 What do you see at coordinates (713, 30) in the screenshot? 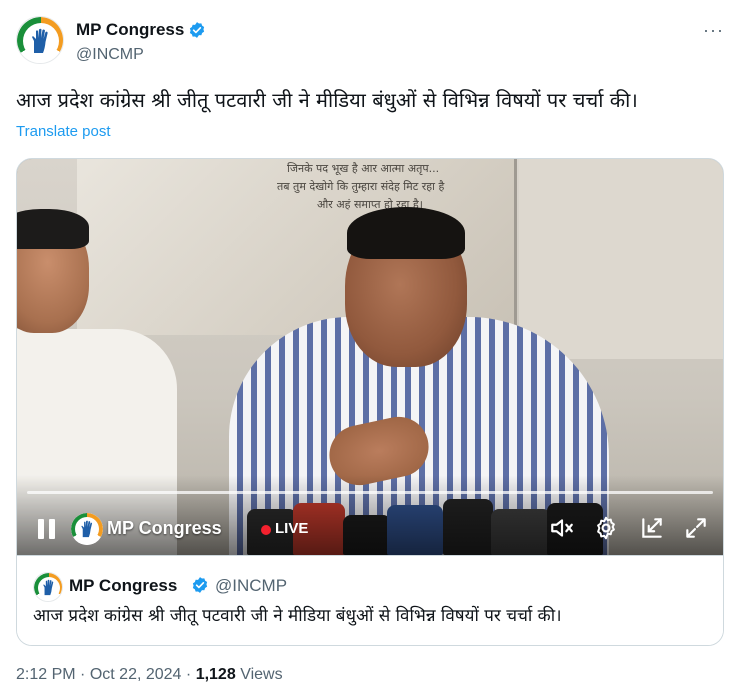
I see `more-options-icon: ···` at bounding box center [713, 30].